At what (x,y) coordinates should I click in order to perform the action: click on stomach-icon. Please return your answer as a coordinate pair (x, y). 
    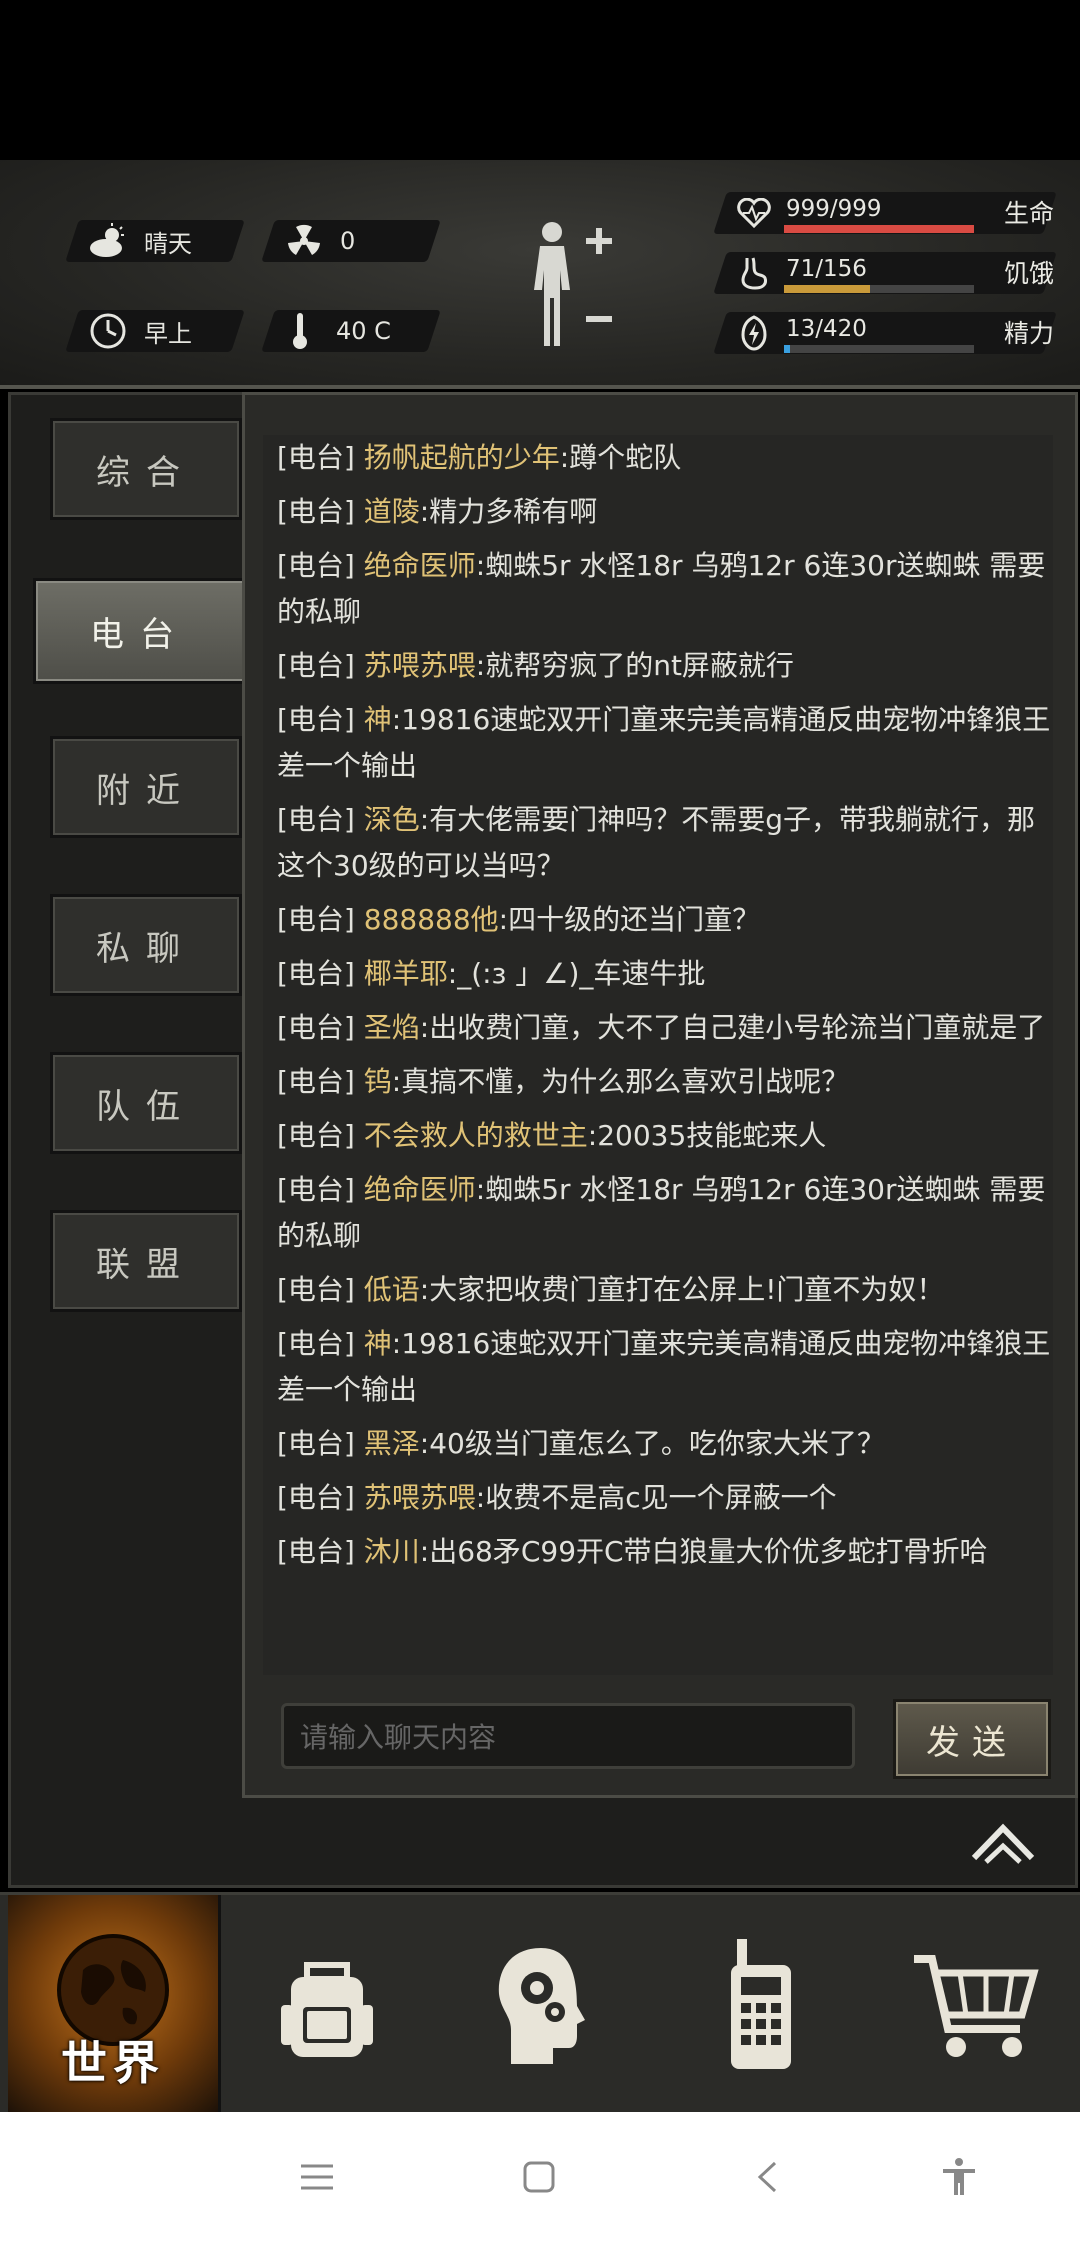
    Looking at the image, I should click on (754, 273).